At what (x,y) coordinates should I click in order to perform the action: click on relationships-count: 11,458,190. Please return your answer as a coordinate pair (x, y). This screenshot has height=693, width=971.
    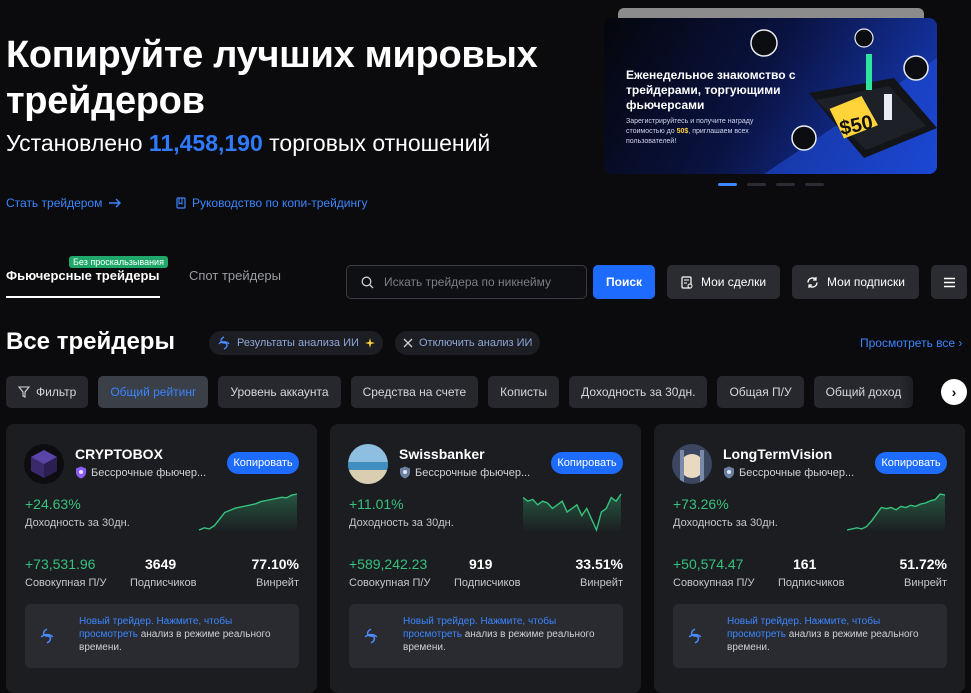
    Looking at the image, I should click on (205, 143).